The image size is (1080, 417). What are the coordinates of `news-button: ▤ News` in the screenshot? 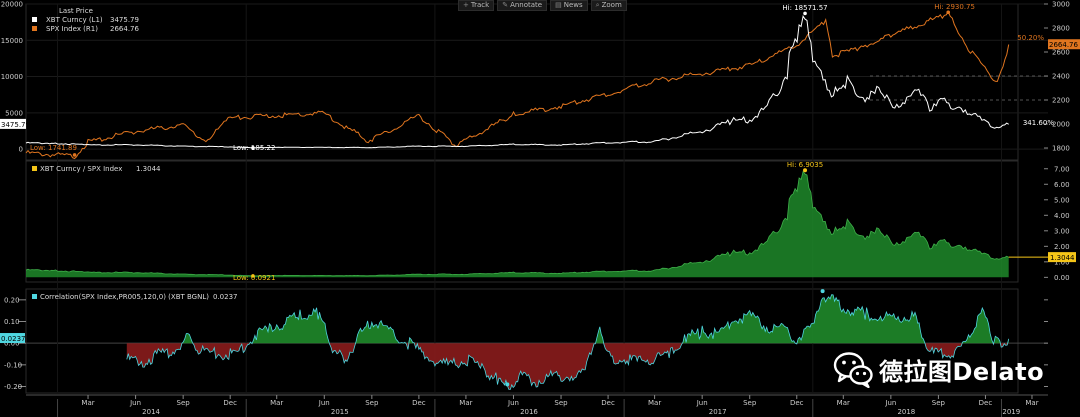 It's located at (569, 5).